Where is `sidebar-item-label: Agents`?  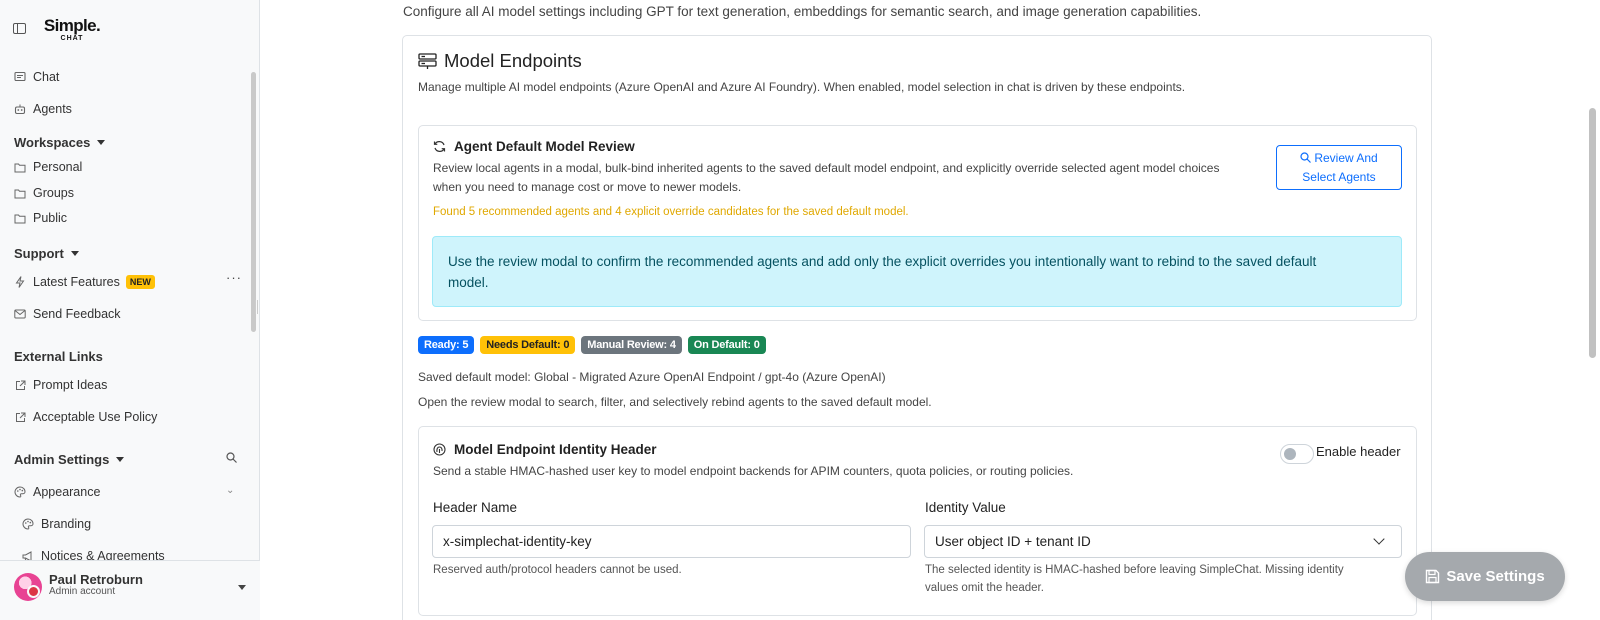 sidebar-item-label: Agents is located at coordinates (52, 109).